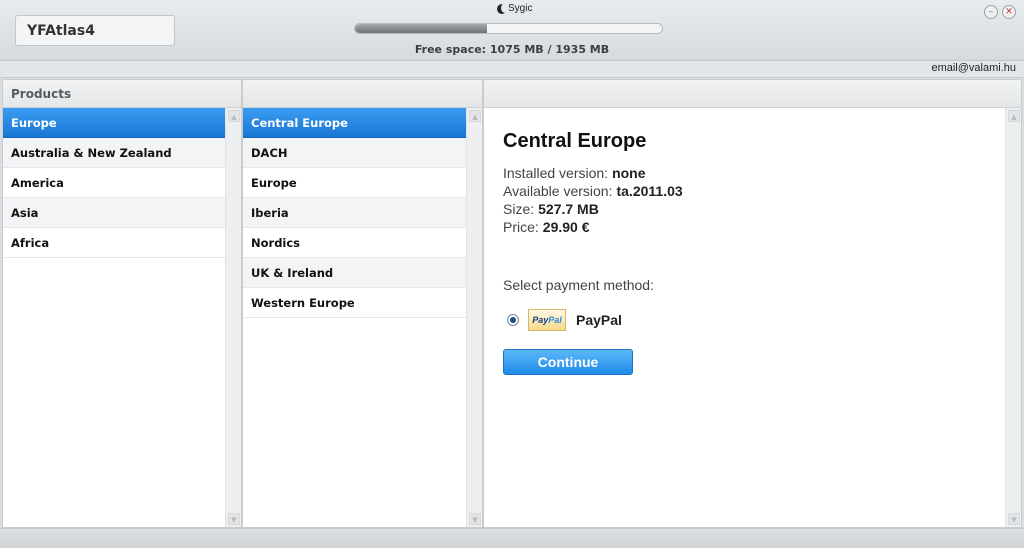 The width and height of the screenshot is (1024, 548). I want to click on sygic-logo-icon, so click(503, 8).